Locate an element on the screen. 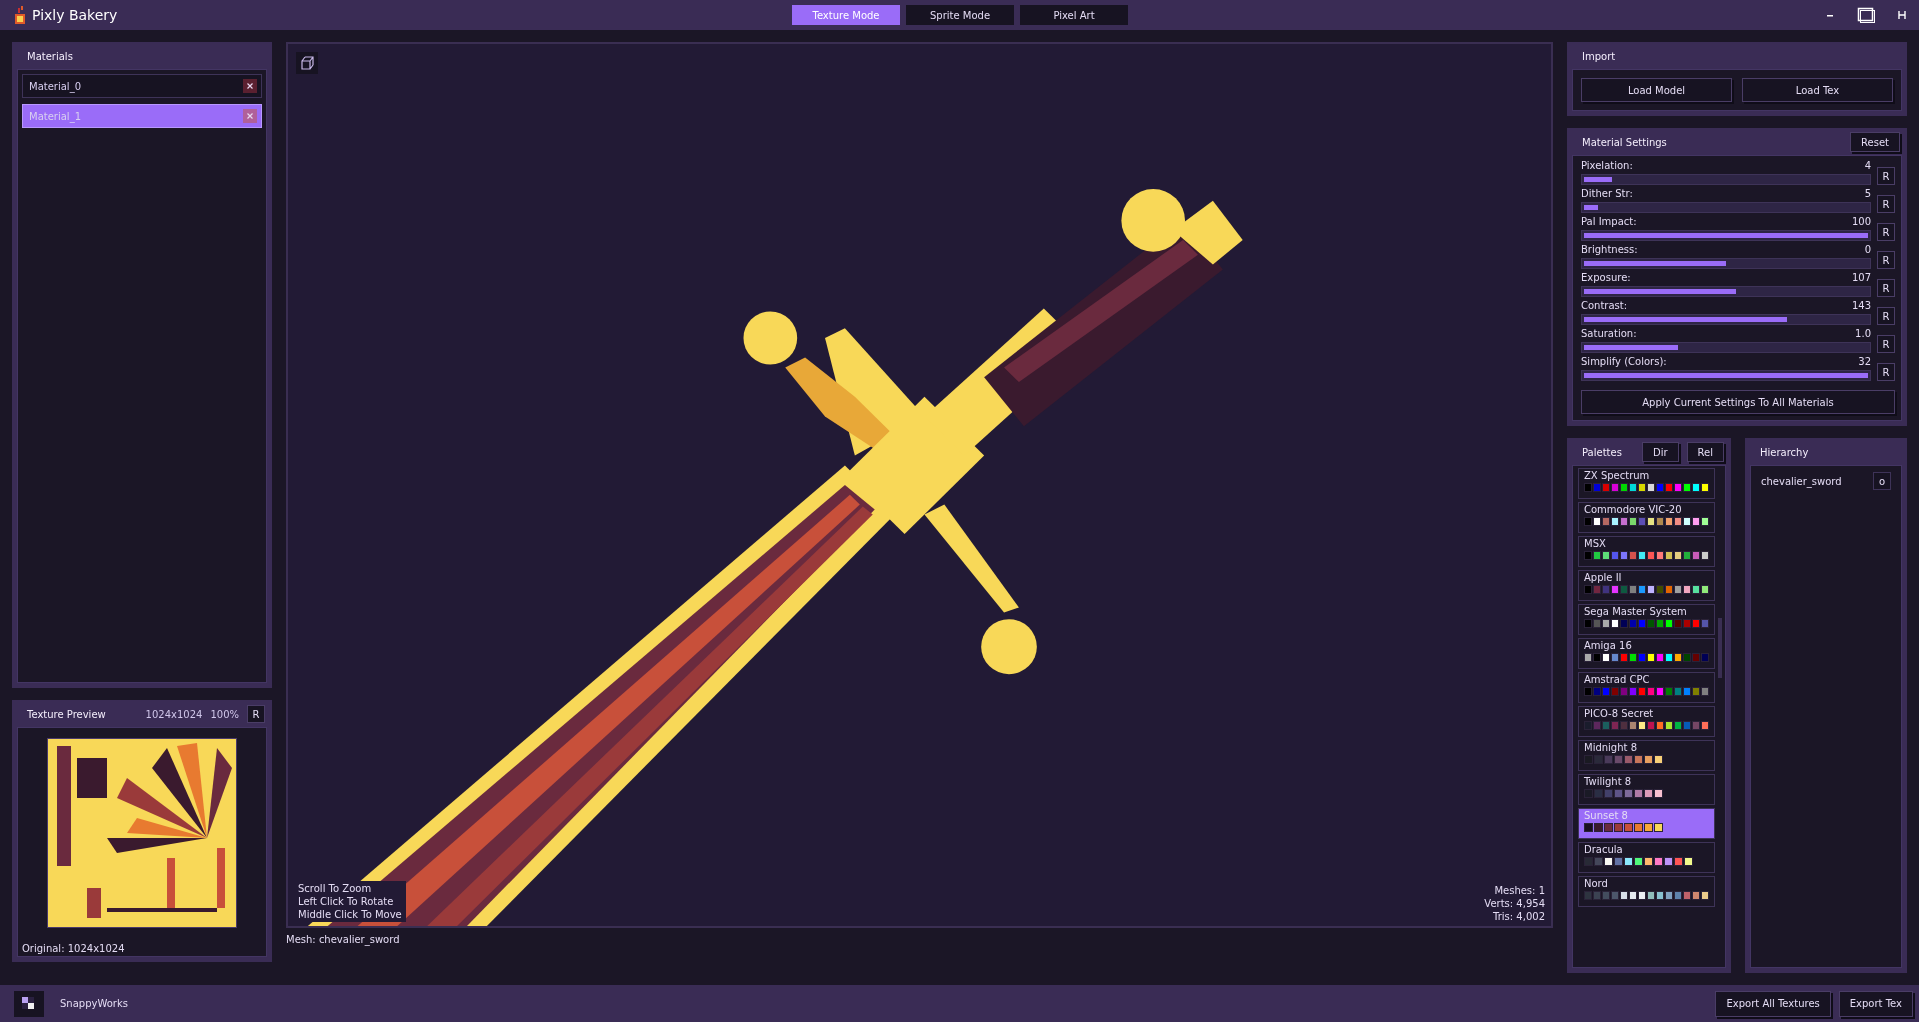 The width and height of the screenshot is (1919, 1022). slider-label: Brightness: is located at coordinates (1609, 249).